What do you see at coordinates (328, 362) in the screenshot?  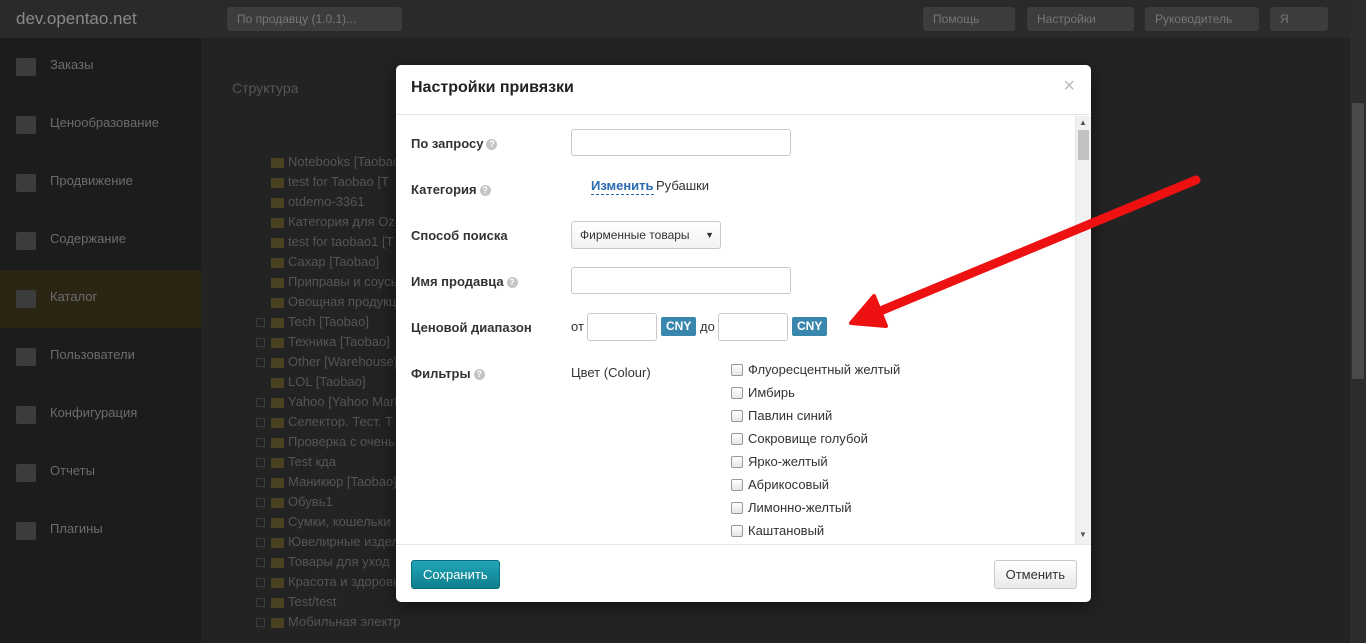 I see `tree-item: Other [Warehouse]` at bounding box center [328, 362].